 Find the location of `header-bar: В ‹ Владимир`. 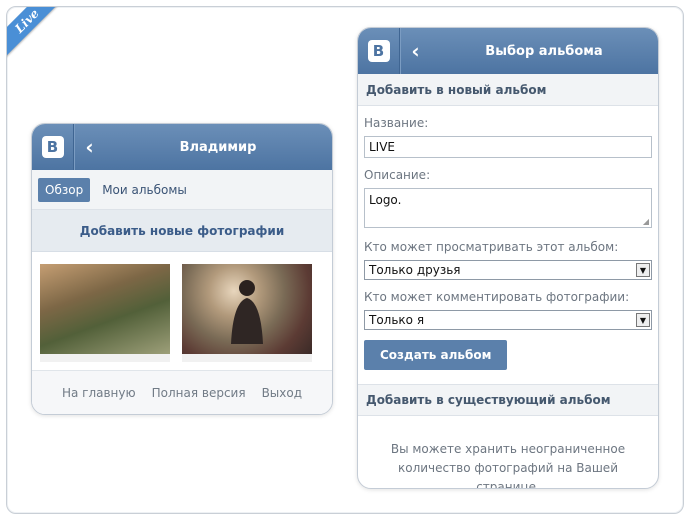

header-bar: В ‹ Владимир is located at coordinates (182, 147).